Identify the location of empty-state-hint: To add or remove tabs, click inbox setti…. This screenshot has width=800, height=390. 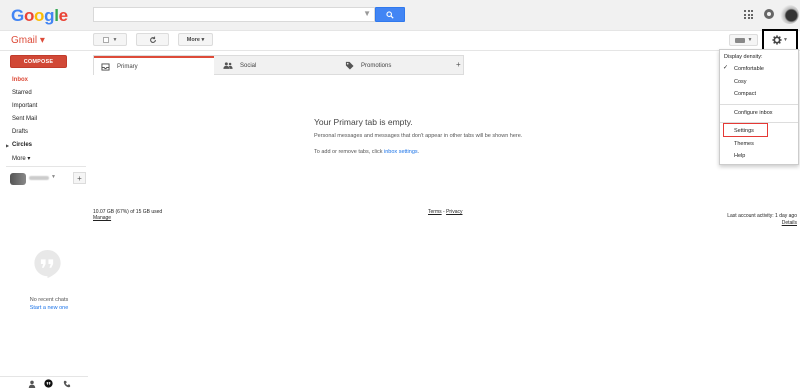
(366, 152).